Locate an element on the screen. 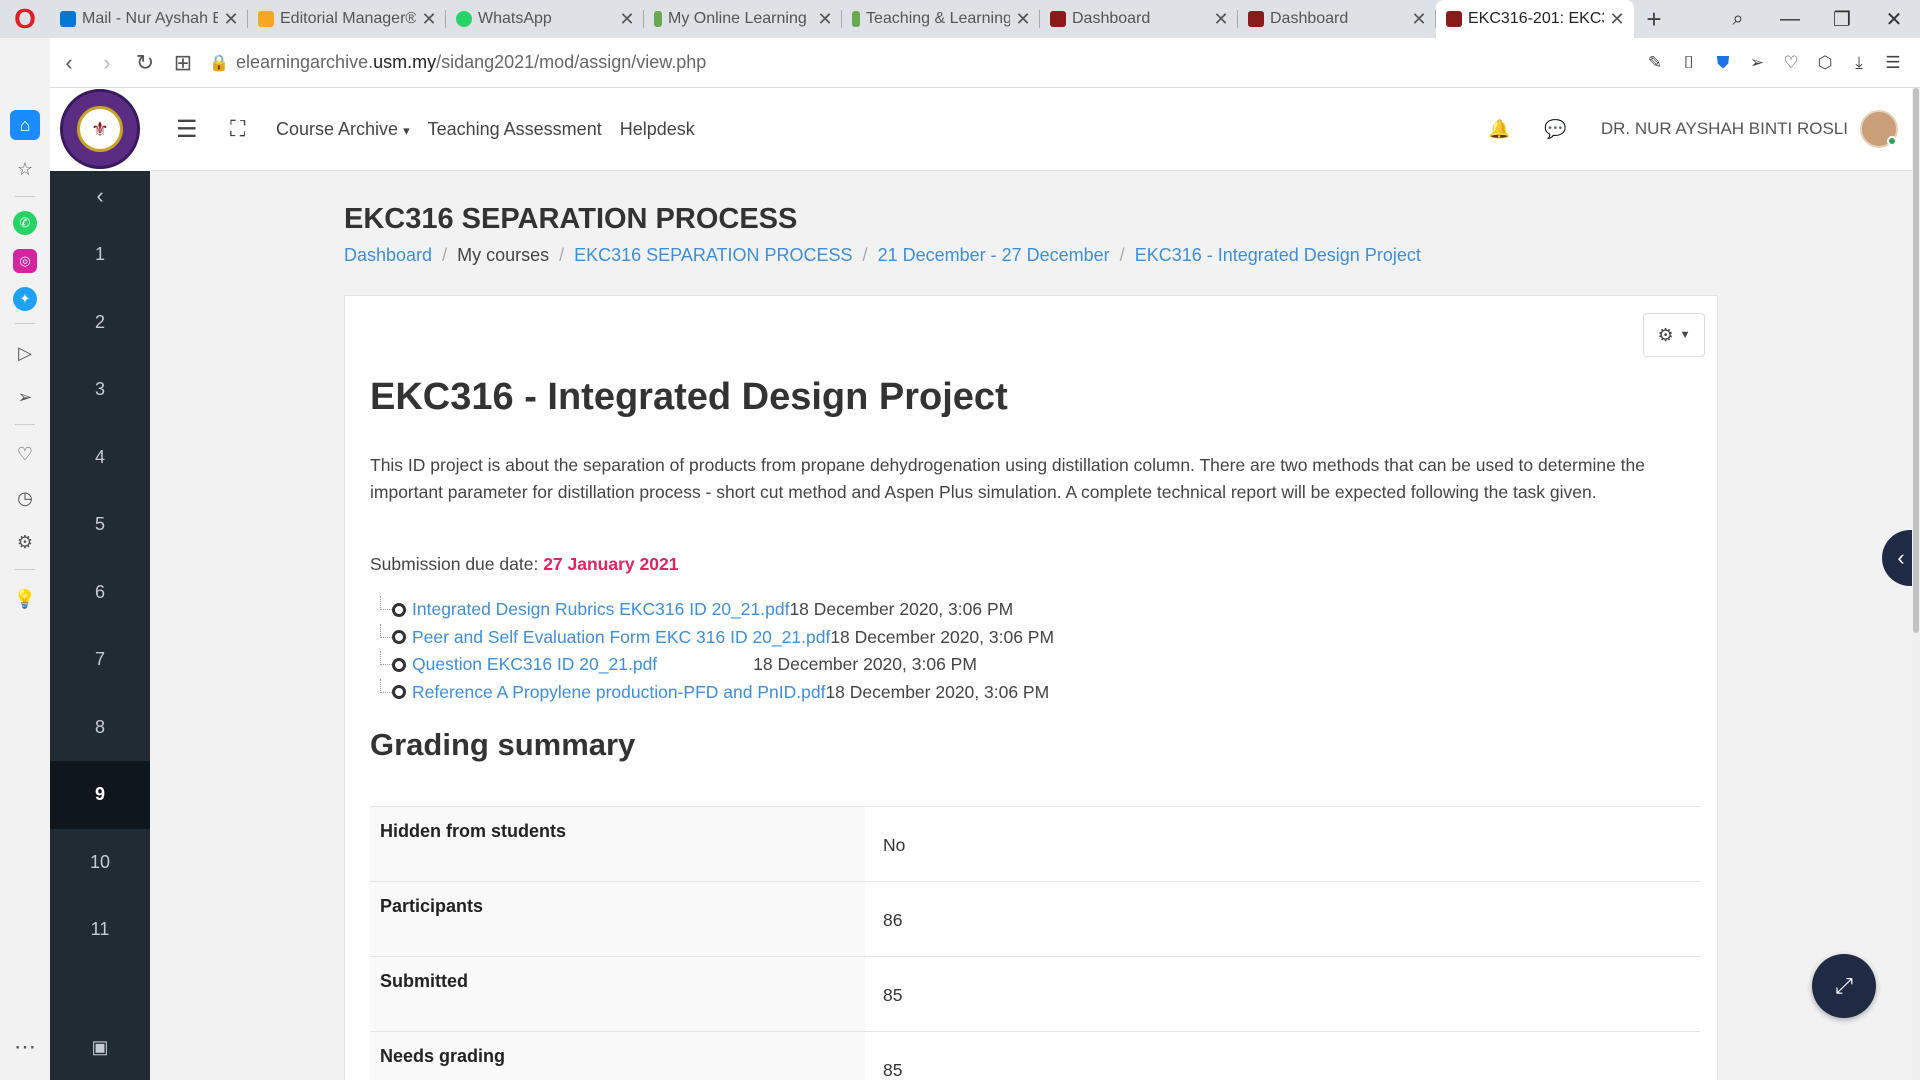 The image size is (1920, 1080). twitter-icon: ✦ is located at coordinates (25, 299).